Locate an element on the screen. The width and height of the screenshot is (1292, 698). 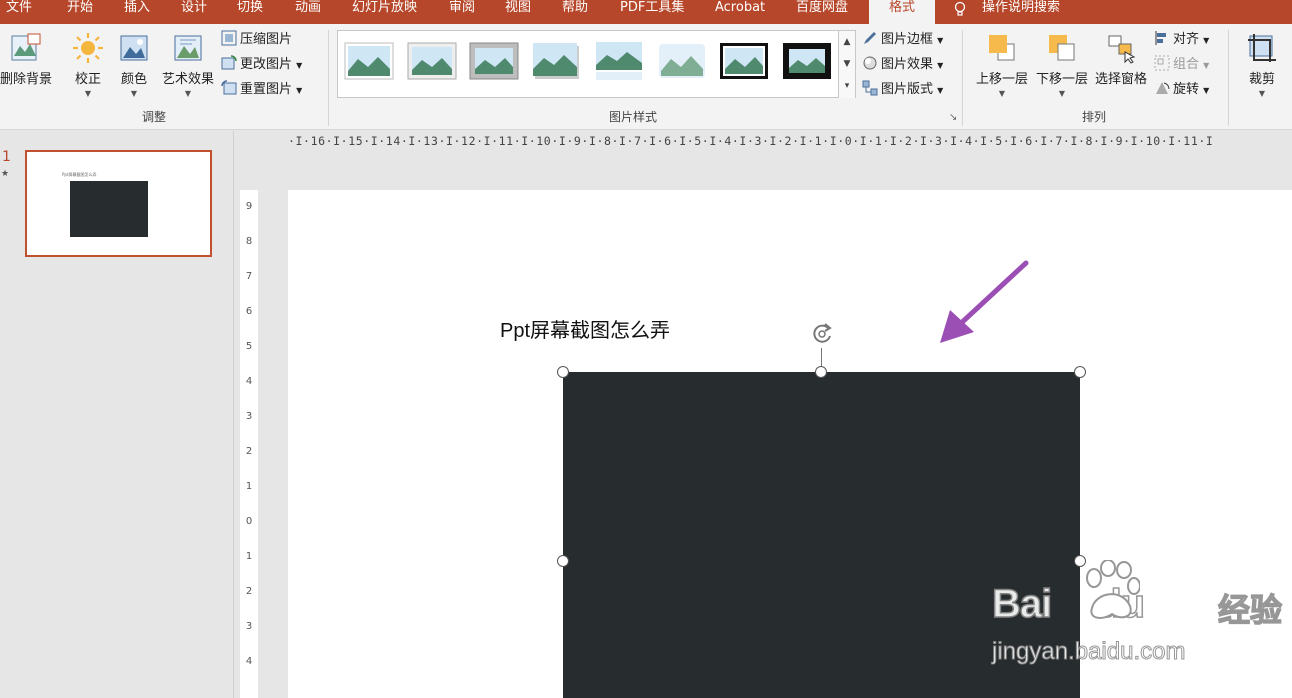
ruler-tick: 6 is located at coordinates (249, 311).